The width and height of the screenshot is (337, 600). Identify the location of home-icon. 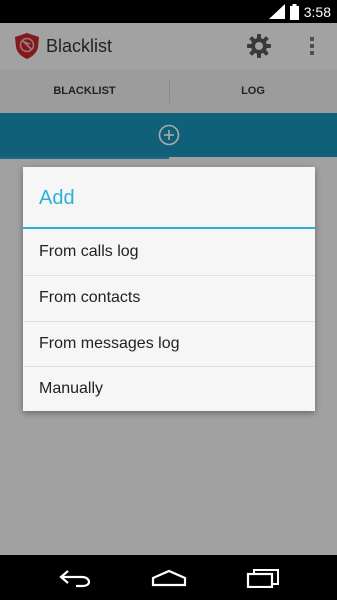
(169, 577).